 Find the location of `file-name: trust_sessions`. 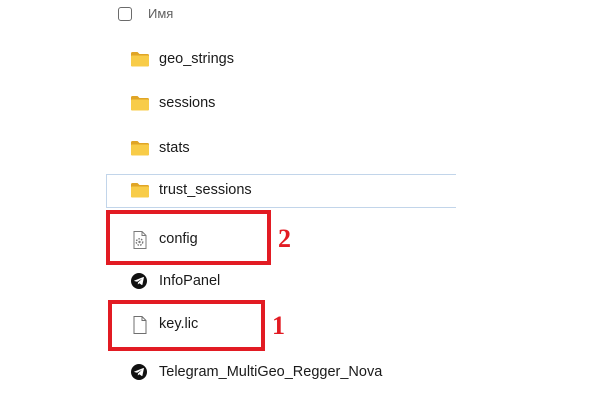

file-name: trust_sessions is located at coordinates (205, 190).